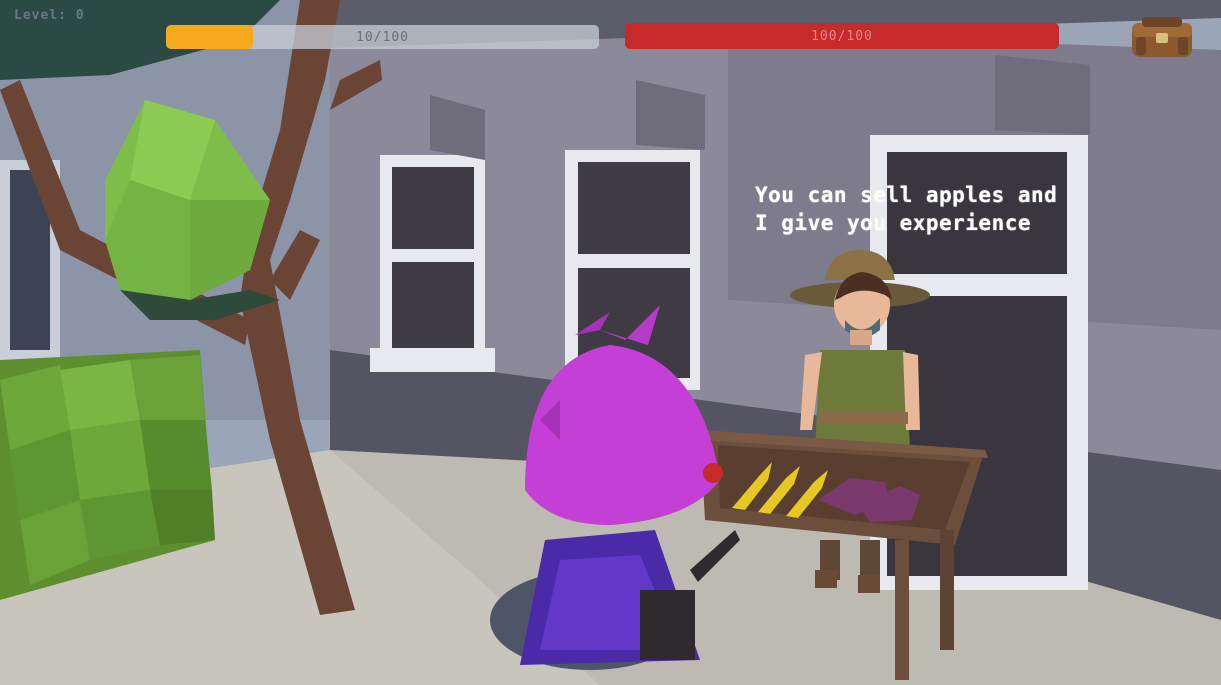 This screenshot has height=685, width=1221. Describe the element at coordinates (49, 15) in the screenshot. I see `level-indicator: Level: 0` at that location.